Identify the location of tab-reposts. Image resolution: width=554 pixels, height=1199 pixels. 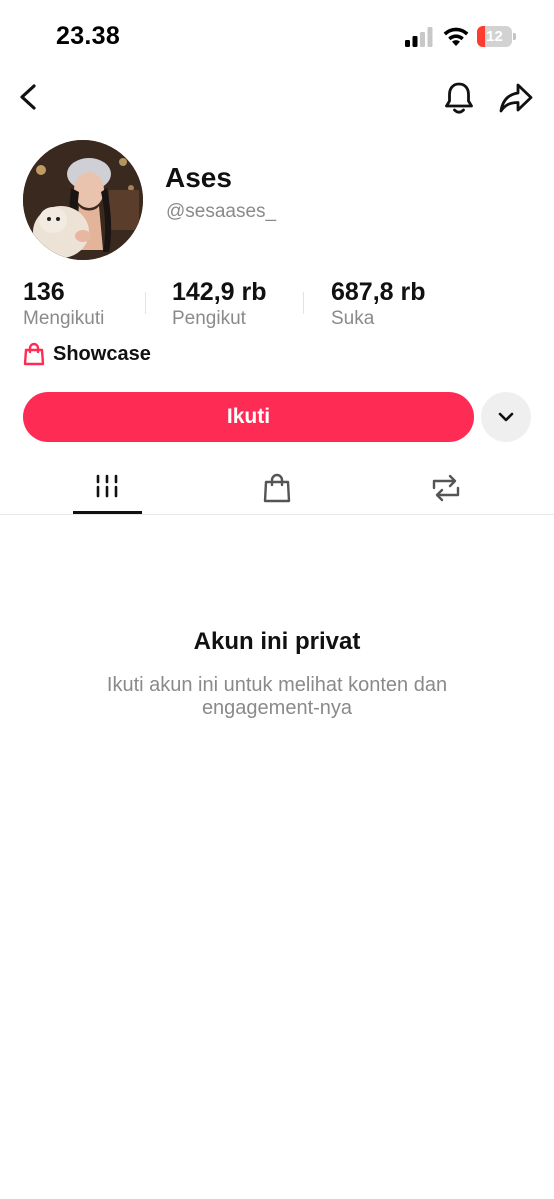
(446, 490).